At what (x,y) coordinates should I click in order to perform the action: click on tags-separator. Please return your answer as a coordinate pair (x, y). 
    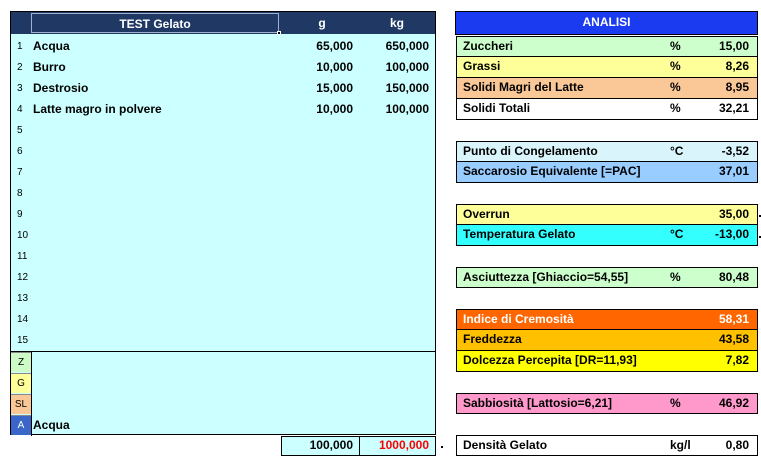
    Looking at the image, I should click on (223, 351).